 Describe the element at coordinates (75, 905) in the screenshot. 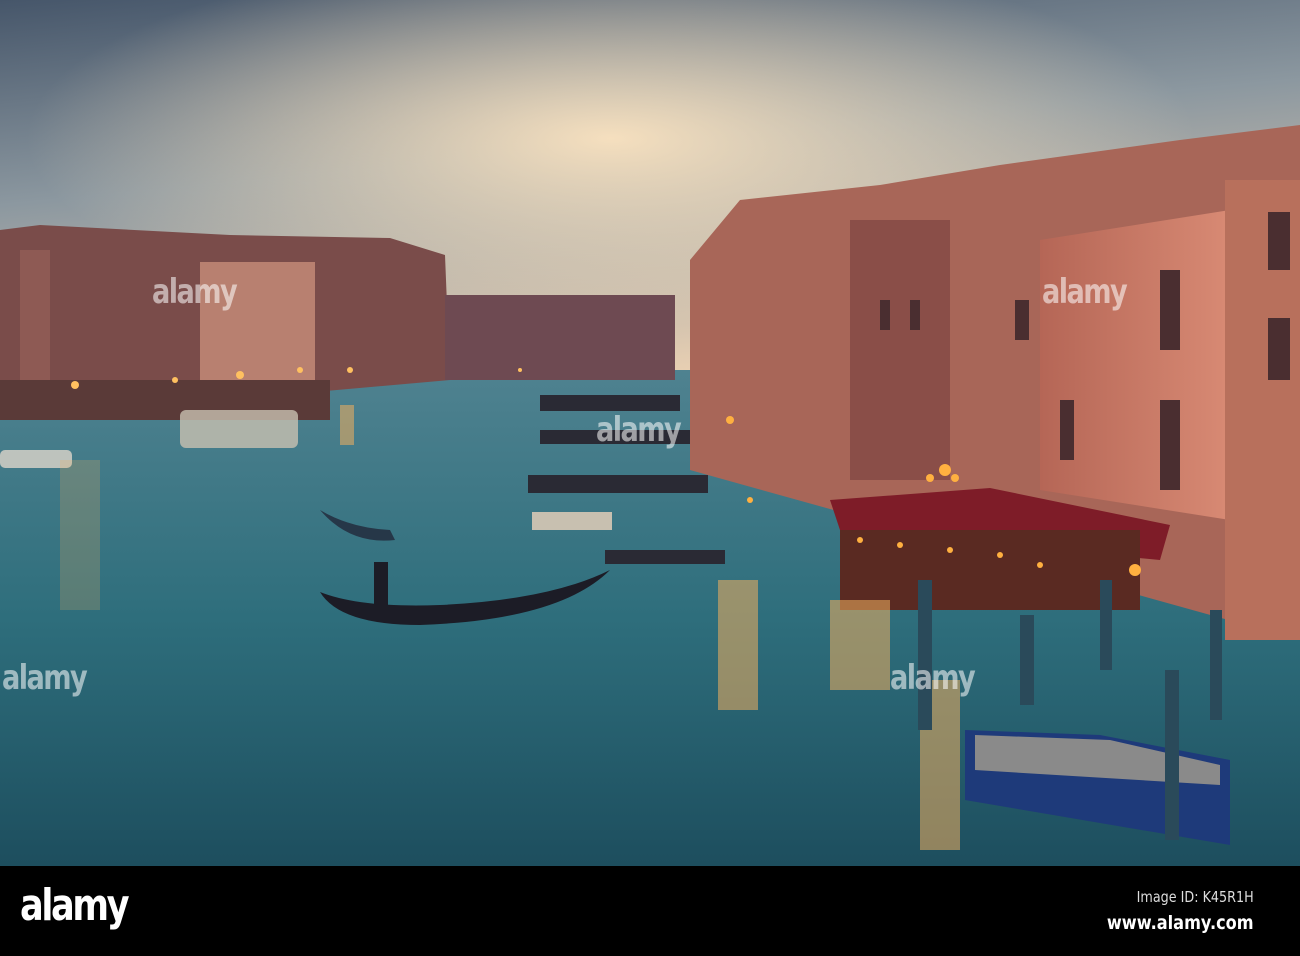

I see `alamy-logo: alamy` at that location.